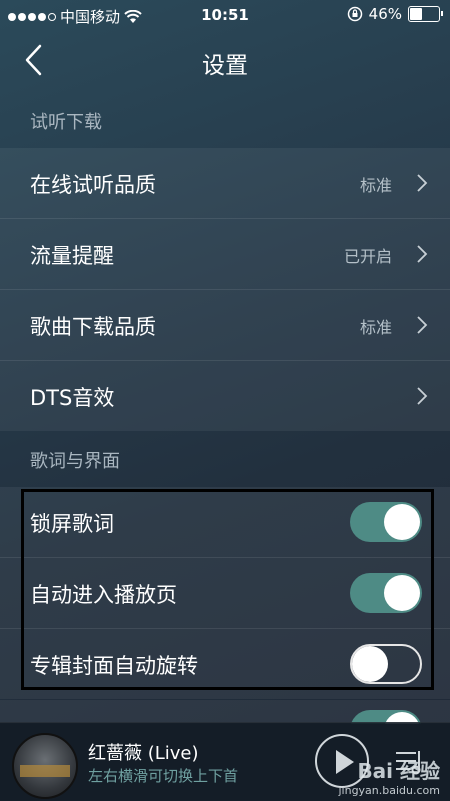  I want to click on watermark-url: jingyan.baidu.com, so click(389, 790).